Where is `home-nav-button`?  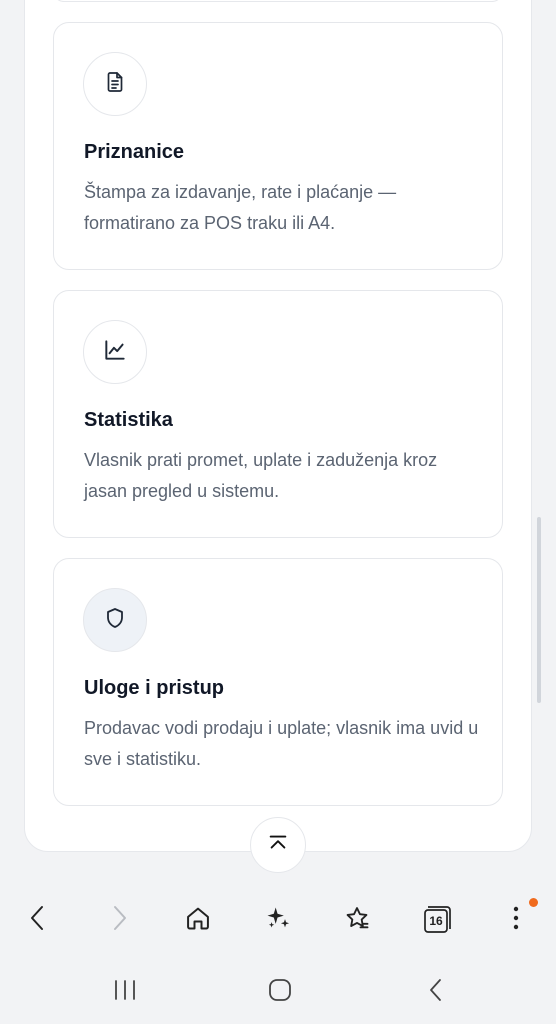 home-nav-button is located at coordinates (280, 992).